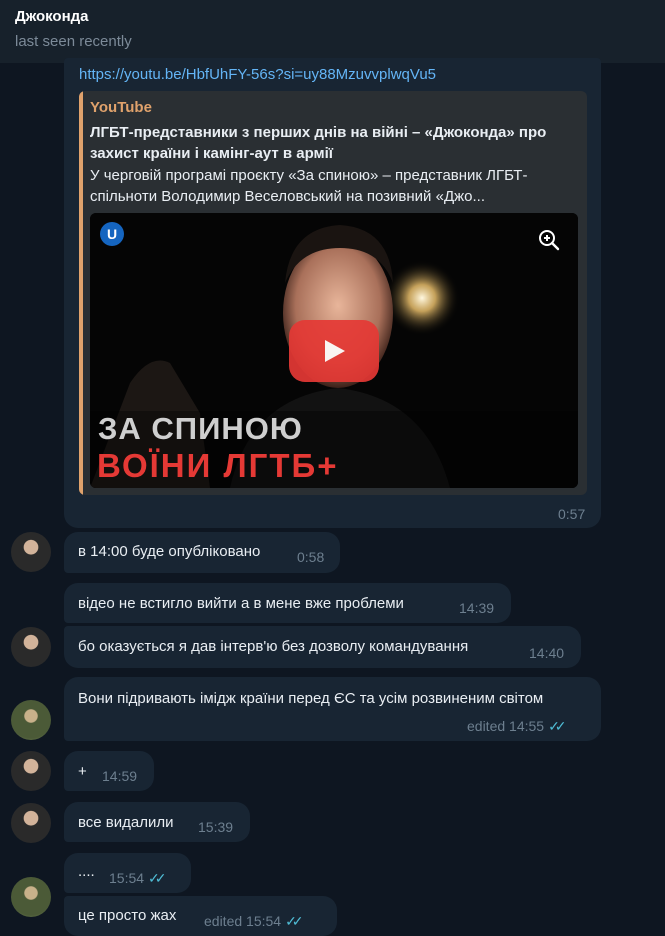 This screenshot has height=936, width=665. I want to click on message-time: 0:57, so click(572, 514).